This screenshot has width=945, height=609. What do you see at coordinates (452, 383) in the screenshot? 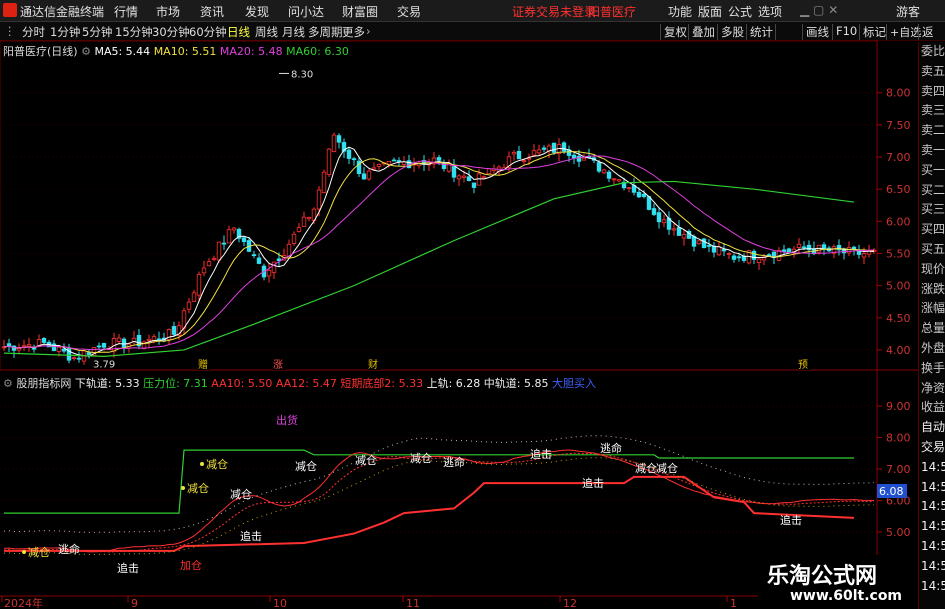
I see `sub-legend-item: 上轨: 6.28` at bounding box center [452, 383].